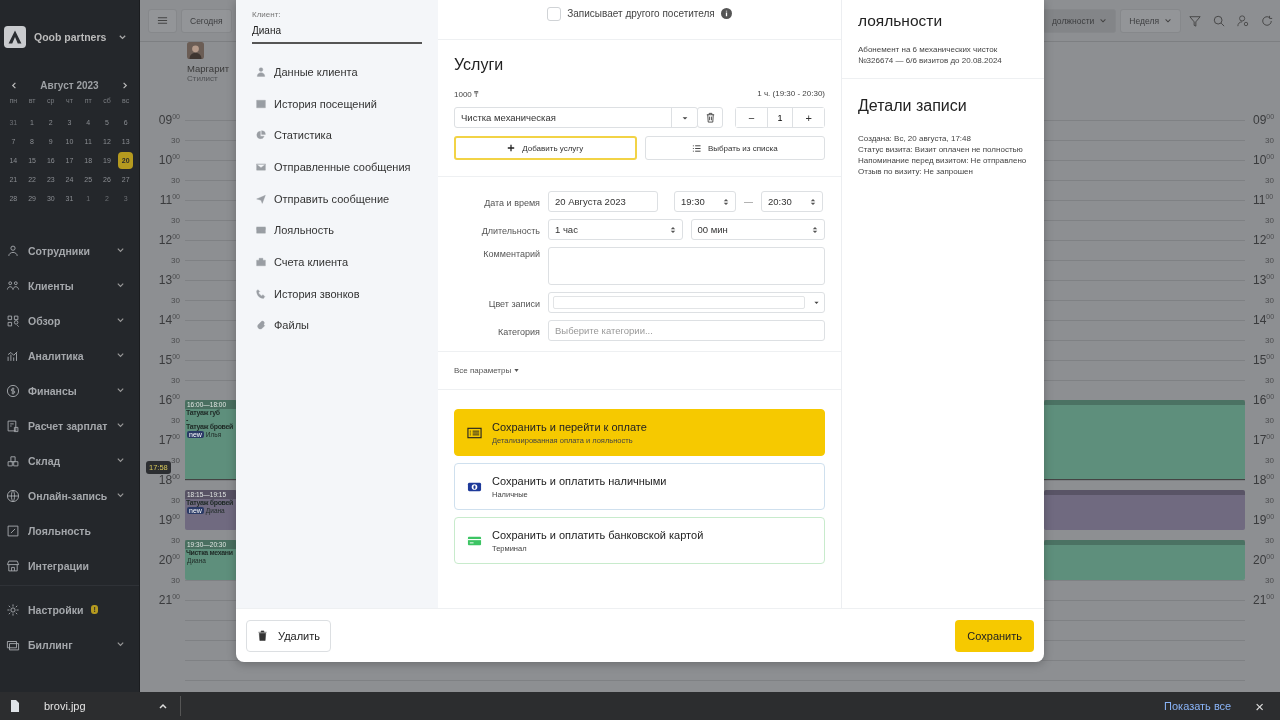 This screenshot has height=720, width=1280. Describe the element at coordinates (69, 355) in the screenshot. I see `nav-item: Аналитика` at that location.